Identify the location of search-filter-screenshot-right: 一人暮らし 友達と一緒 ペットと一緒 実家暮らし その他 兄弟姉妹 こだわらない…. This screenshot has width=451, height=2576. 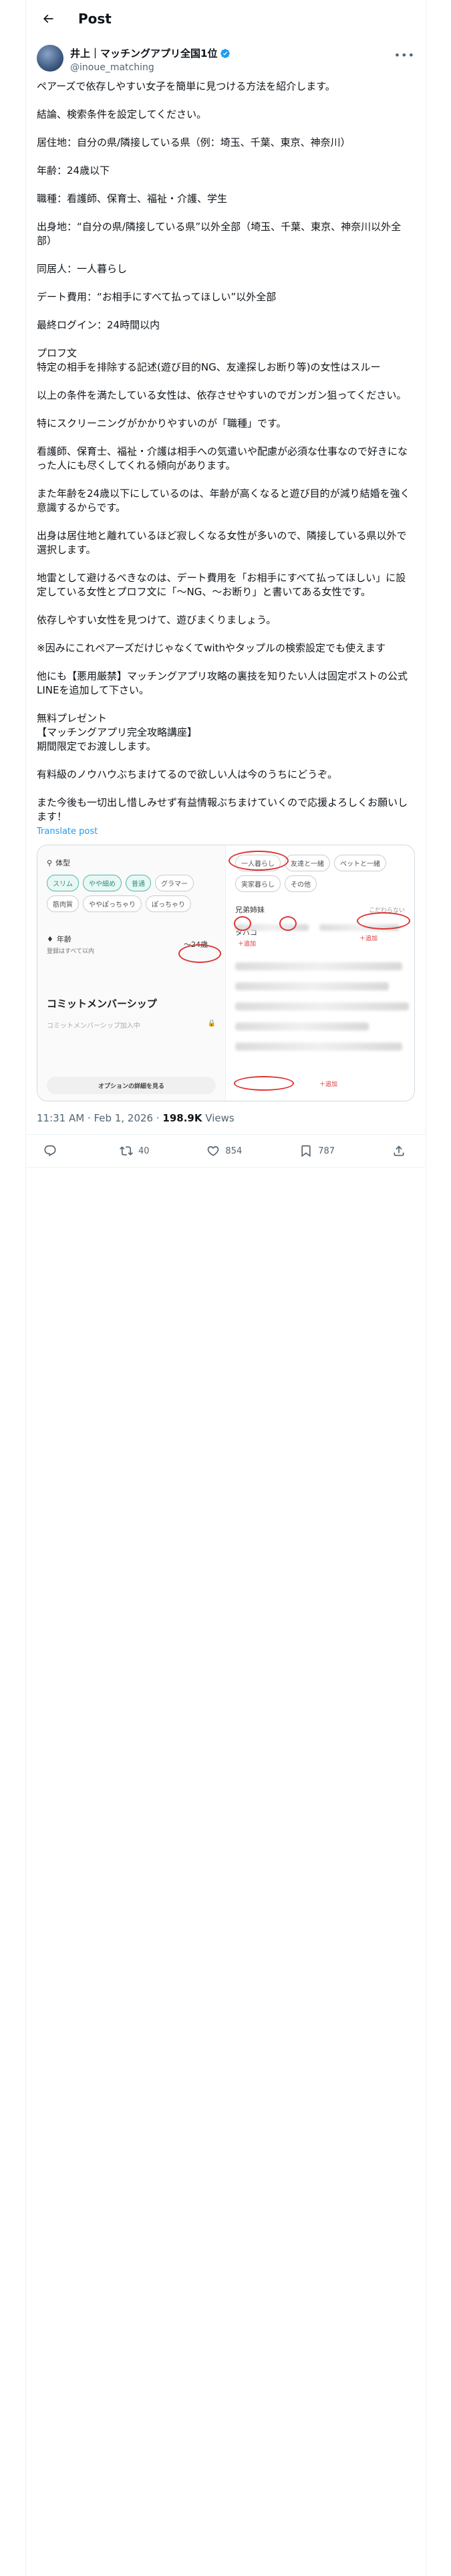
(320, 973).